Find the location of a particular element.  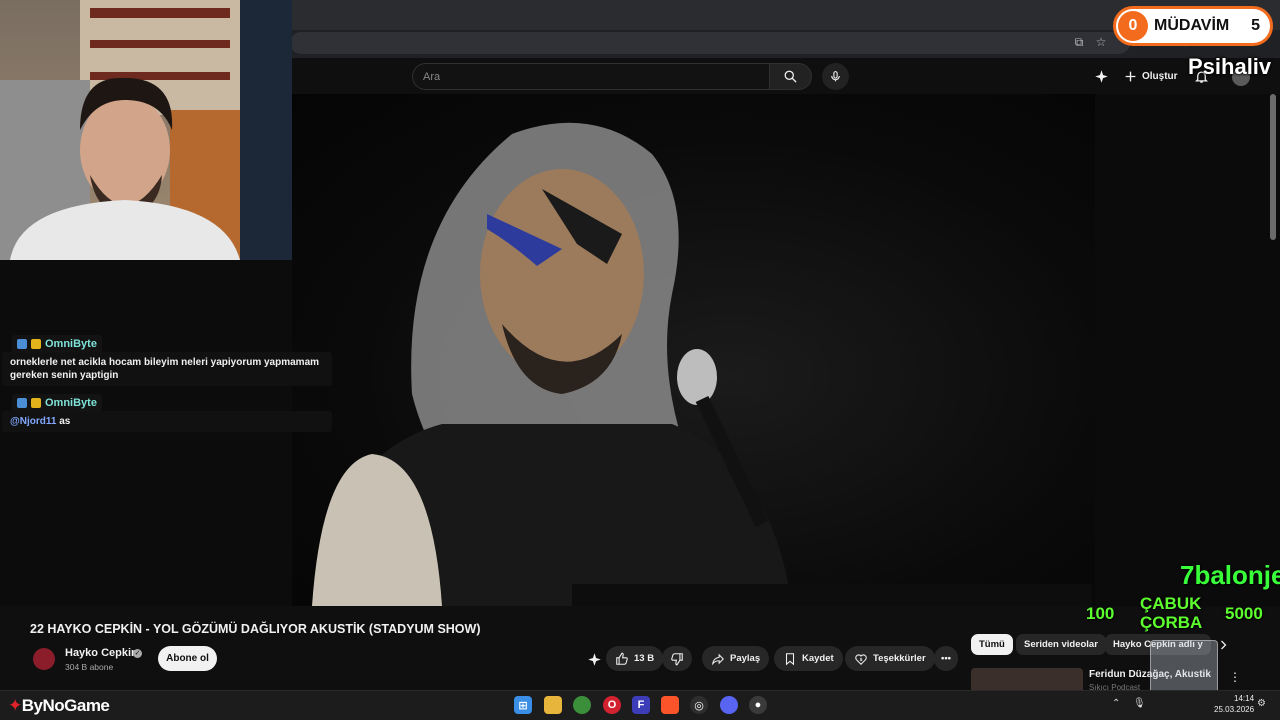

file-explorer-icon is located at coordinates (553, 705).